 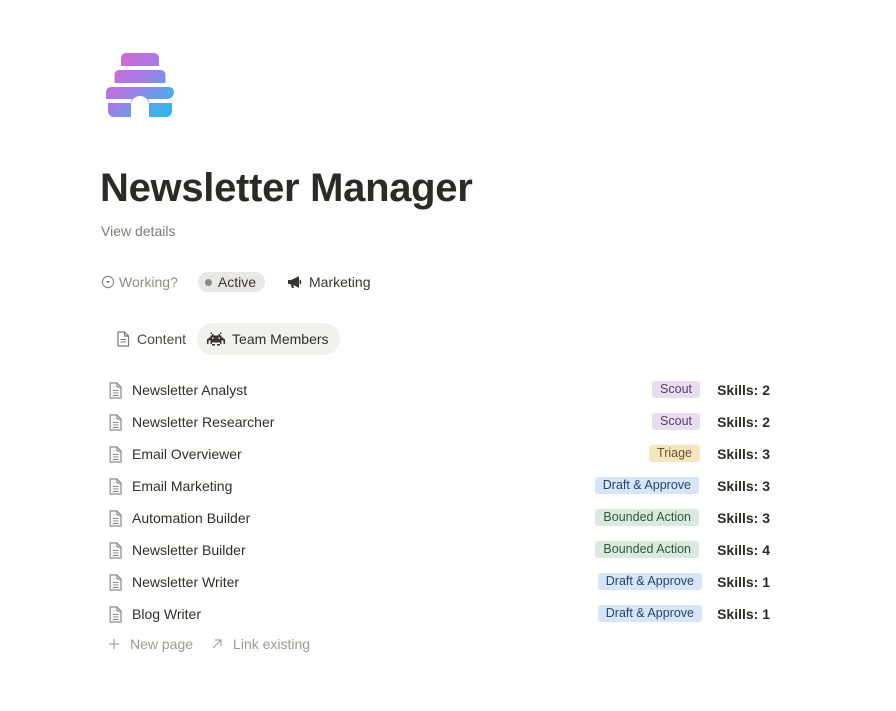 I want to click on tab-content: Content, so click(x=151, y=339).